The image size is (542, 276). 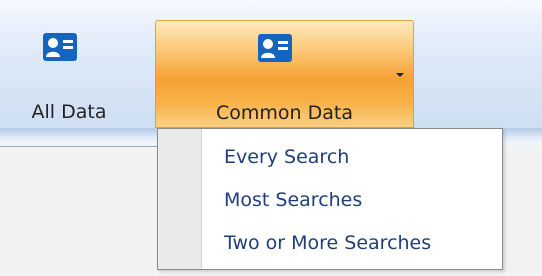 What do you see at coordinates (180, 199) in the screenshot?
I see `menu-icon-gutter` at bounding box center [180, 199].